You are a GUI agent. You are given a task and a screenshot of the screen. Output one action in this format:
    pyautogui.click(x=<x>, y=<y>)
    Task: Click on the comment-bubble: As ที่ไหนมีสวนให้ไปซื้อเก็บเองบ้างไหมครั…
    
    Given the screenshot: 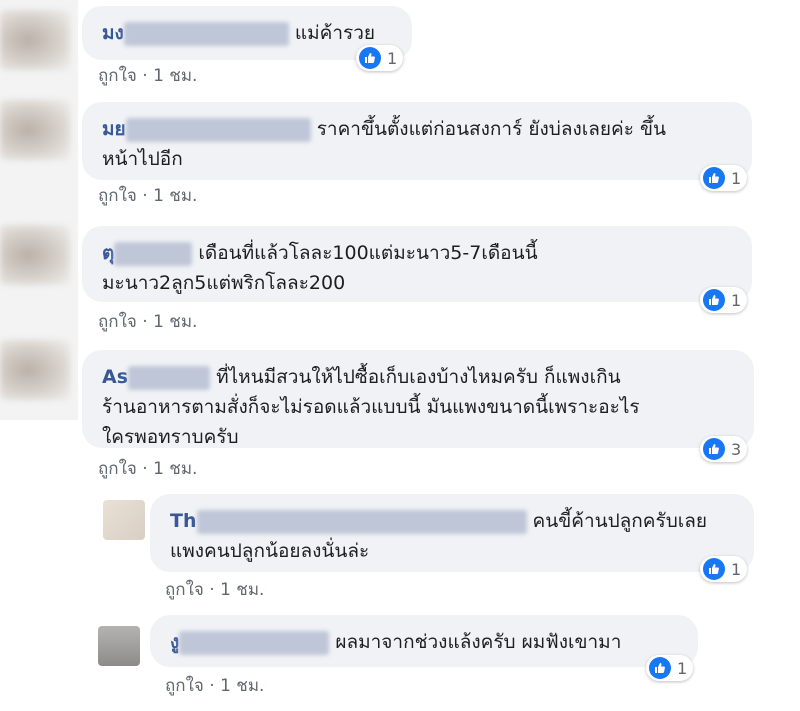 What is the action you would take?
    pyautogui.click(x=418, y=399)
    